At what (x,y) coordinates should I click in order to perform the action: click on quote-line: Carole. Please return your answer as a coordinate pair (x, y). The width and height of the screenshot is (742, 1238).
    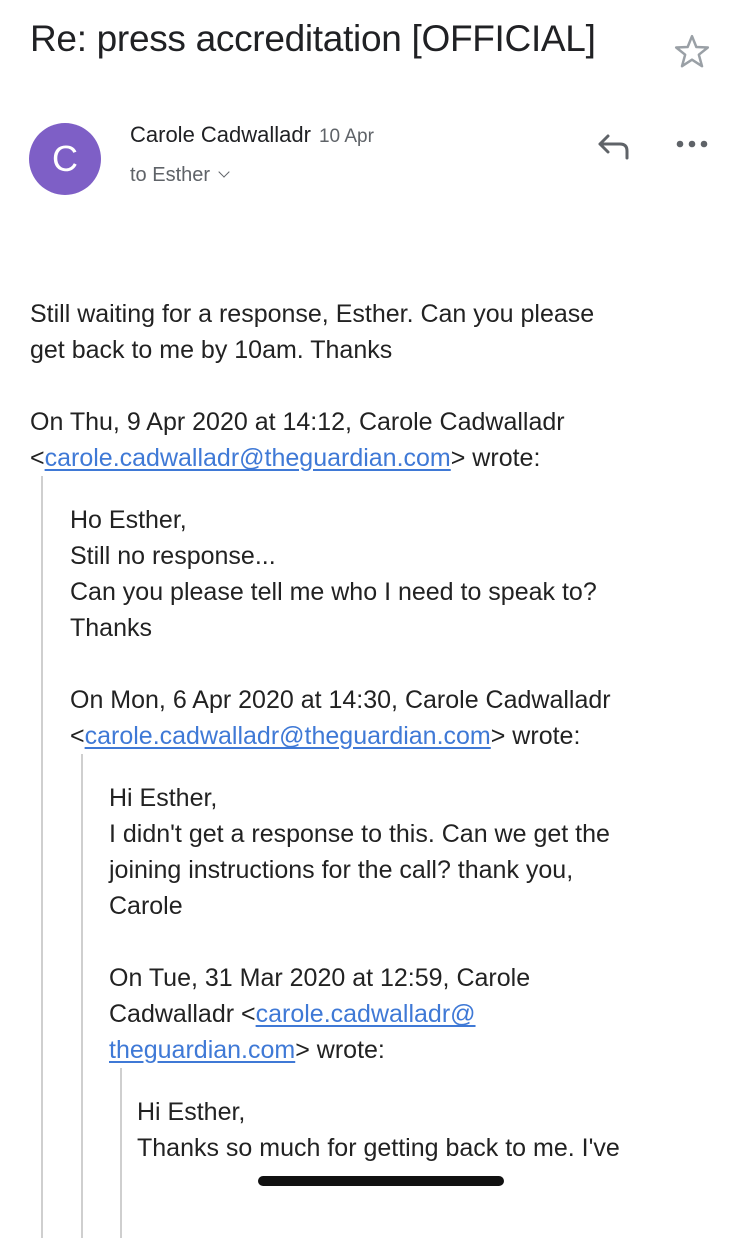
    Looking at the image, I should click on (146, 906).